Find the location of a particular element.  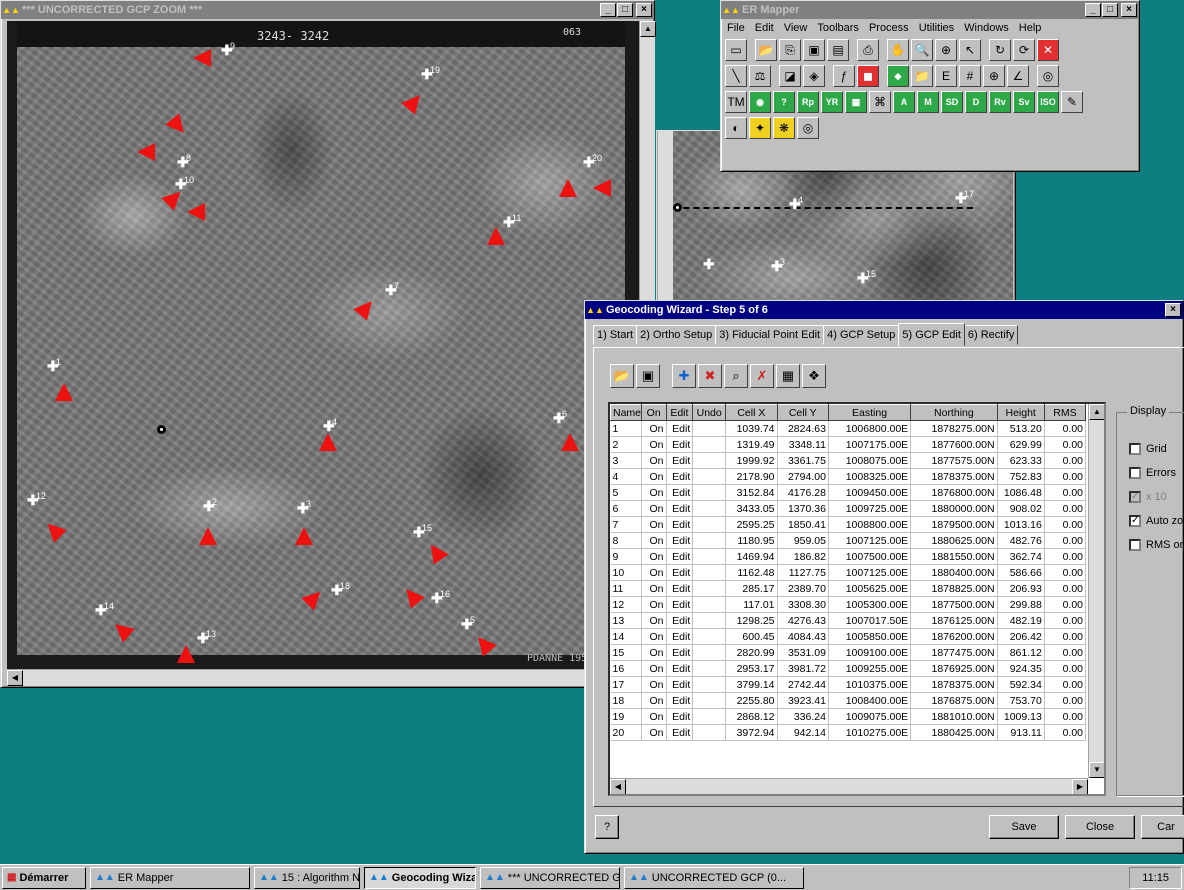

delete-gcp-icon: ✖ is located at coordinates (710, 376).